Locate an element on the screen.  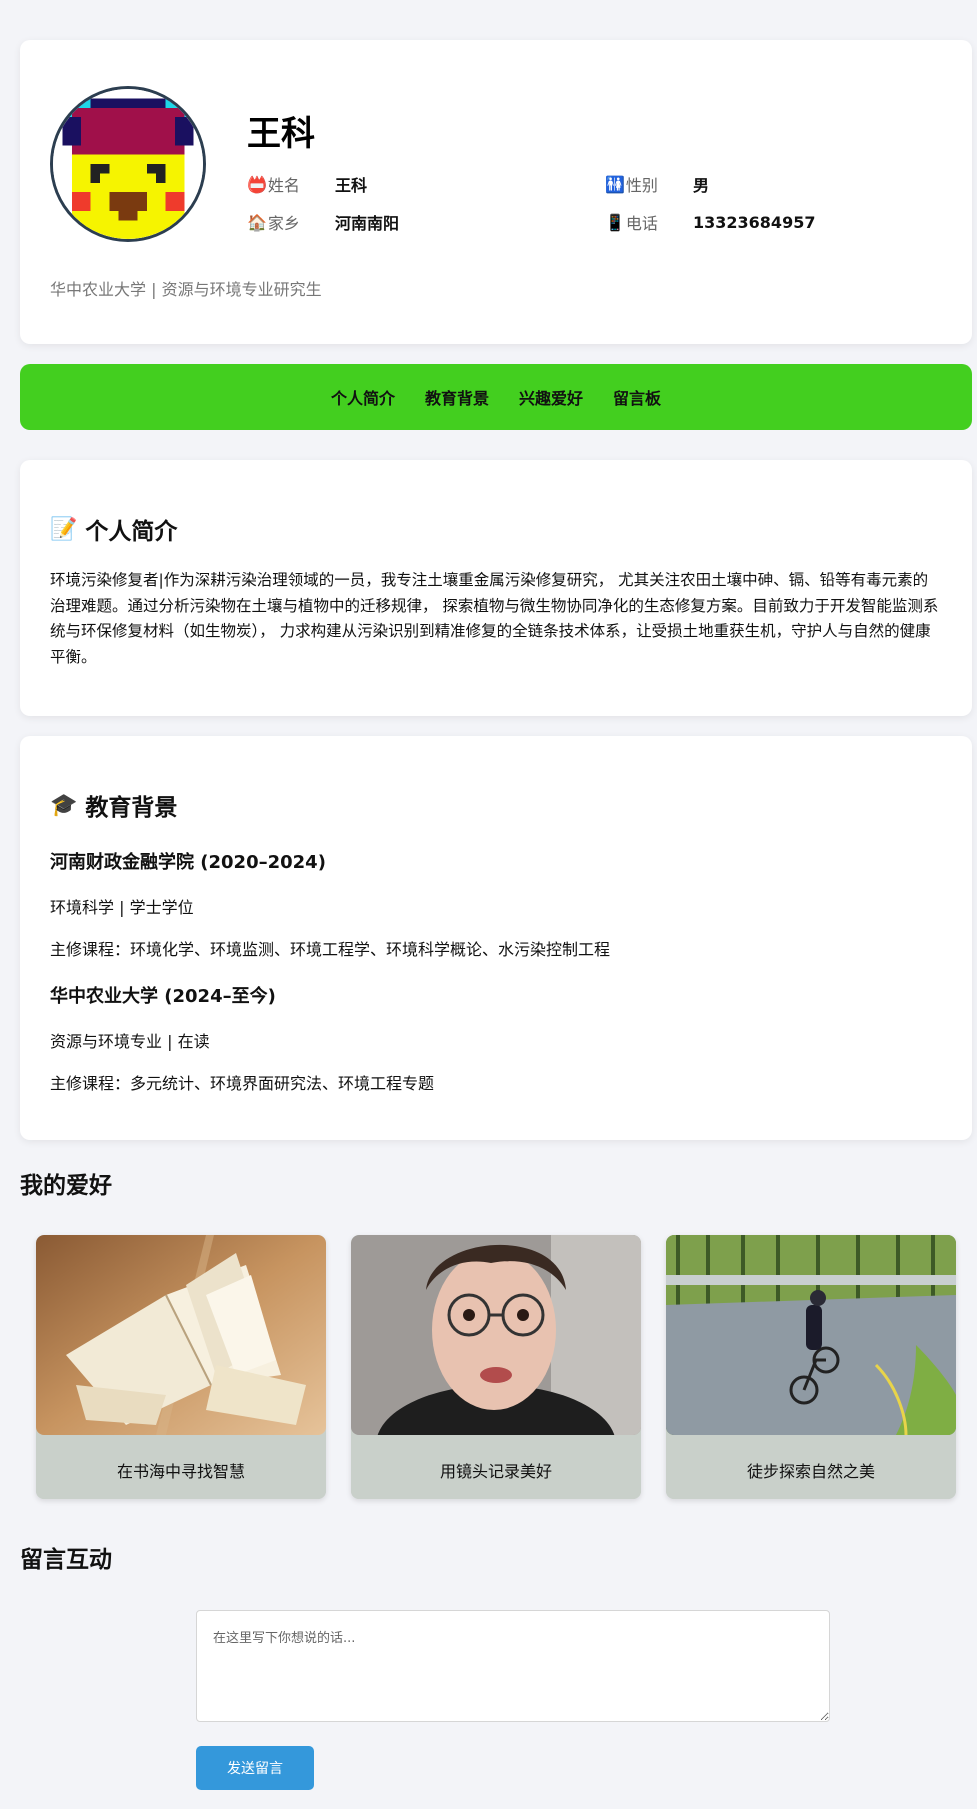
info-gender-row: 🚻 性别 男 is located at coordinates (657, 184).